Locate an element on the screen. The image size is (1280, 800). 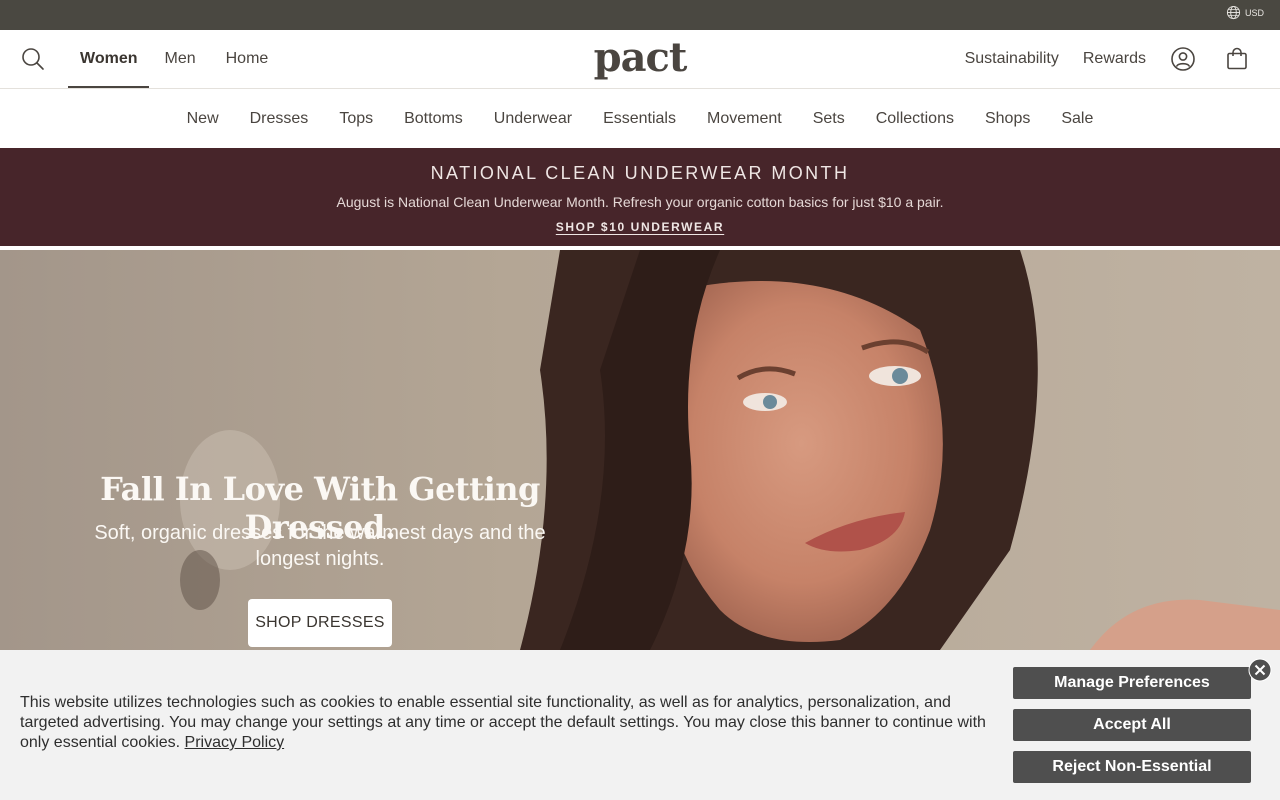
category-bottoms: Bottoms is located at coordinates (434, 119).